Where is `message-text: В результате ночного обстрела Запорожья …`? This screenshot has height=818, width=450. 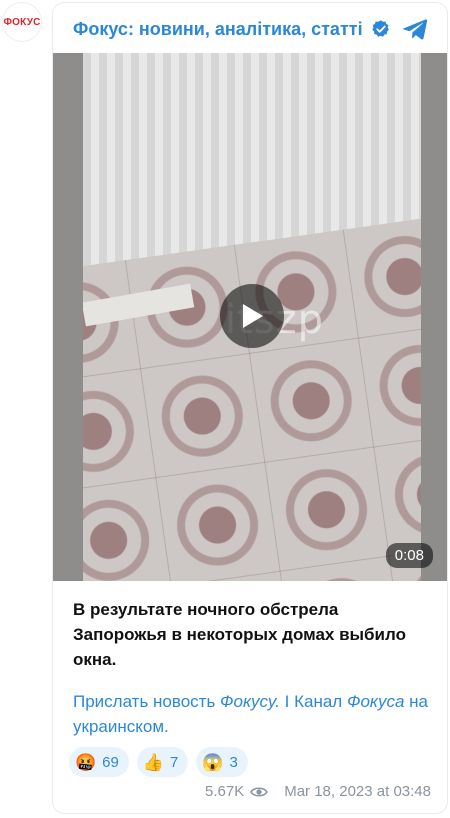
message-text: В результате ночного обстрела Запорожья … is located at coordinates (239, 634).